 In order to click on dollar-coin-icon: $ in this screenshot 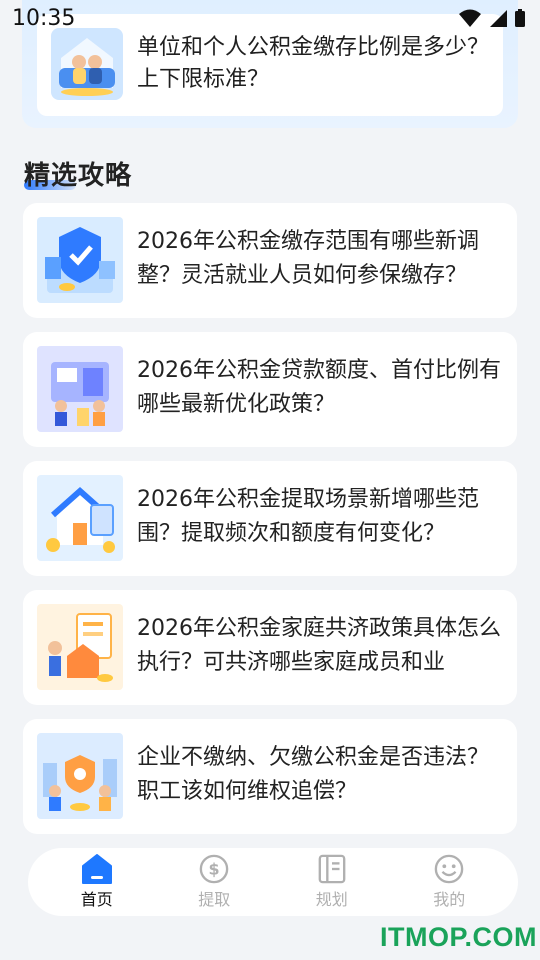, I will do `click(214, 869)`.